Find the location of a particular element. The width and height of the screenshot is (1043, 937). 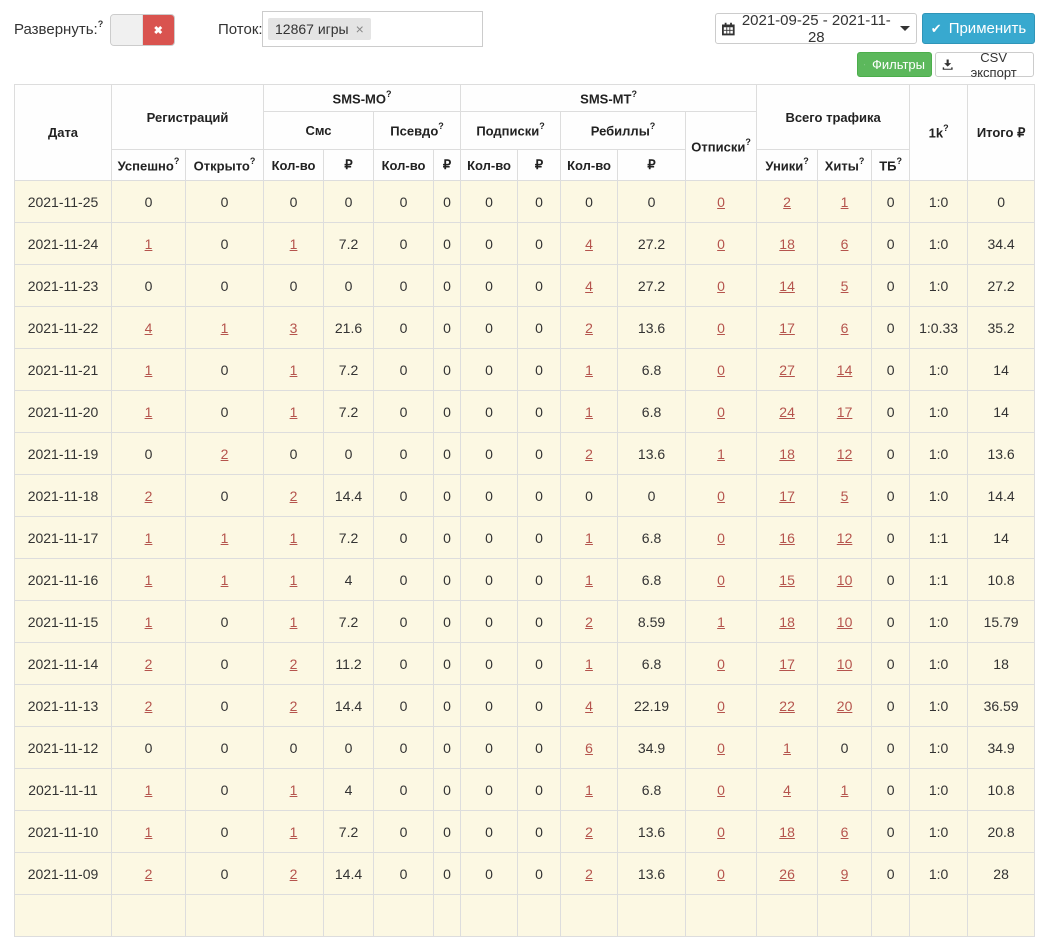

csv-export-button: CSV экспорт is located at coordinates (984, 65).